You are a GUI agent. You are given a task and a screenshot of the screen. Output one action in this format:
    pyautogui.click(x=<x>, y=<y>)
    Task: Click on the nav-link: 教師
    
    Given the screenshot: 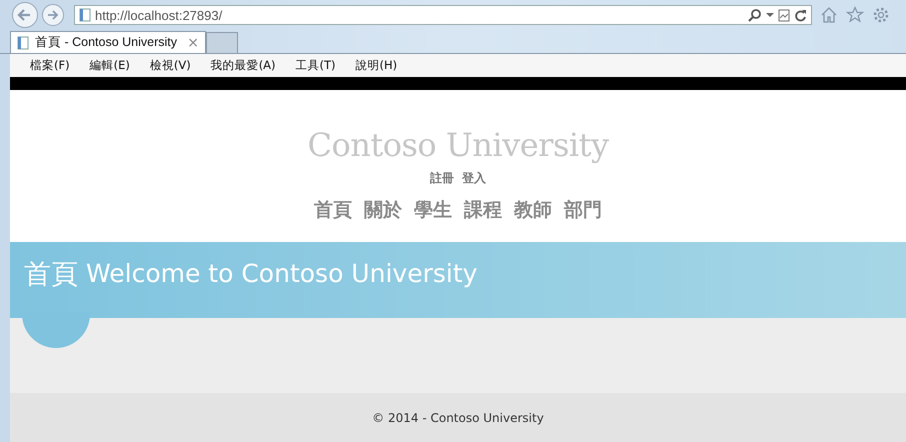 What is the action you would take?
    pyautogui.click(x=533, y=210)
    